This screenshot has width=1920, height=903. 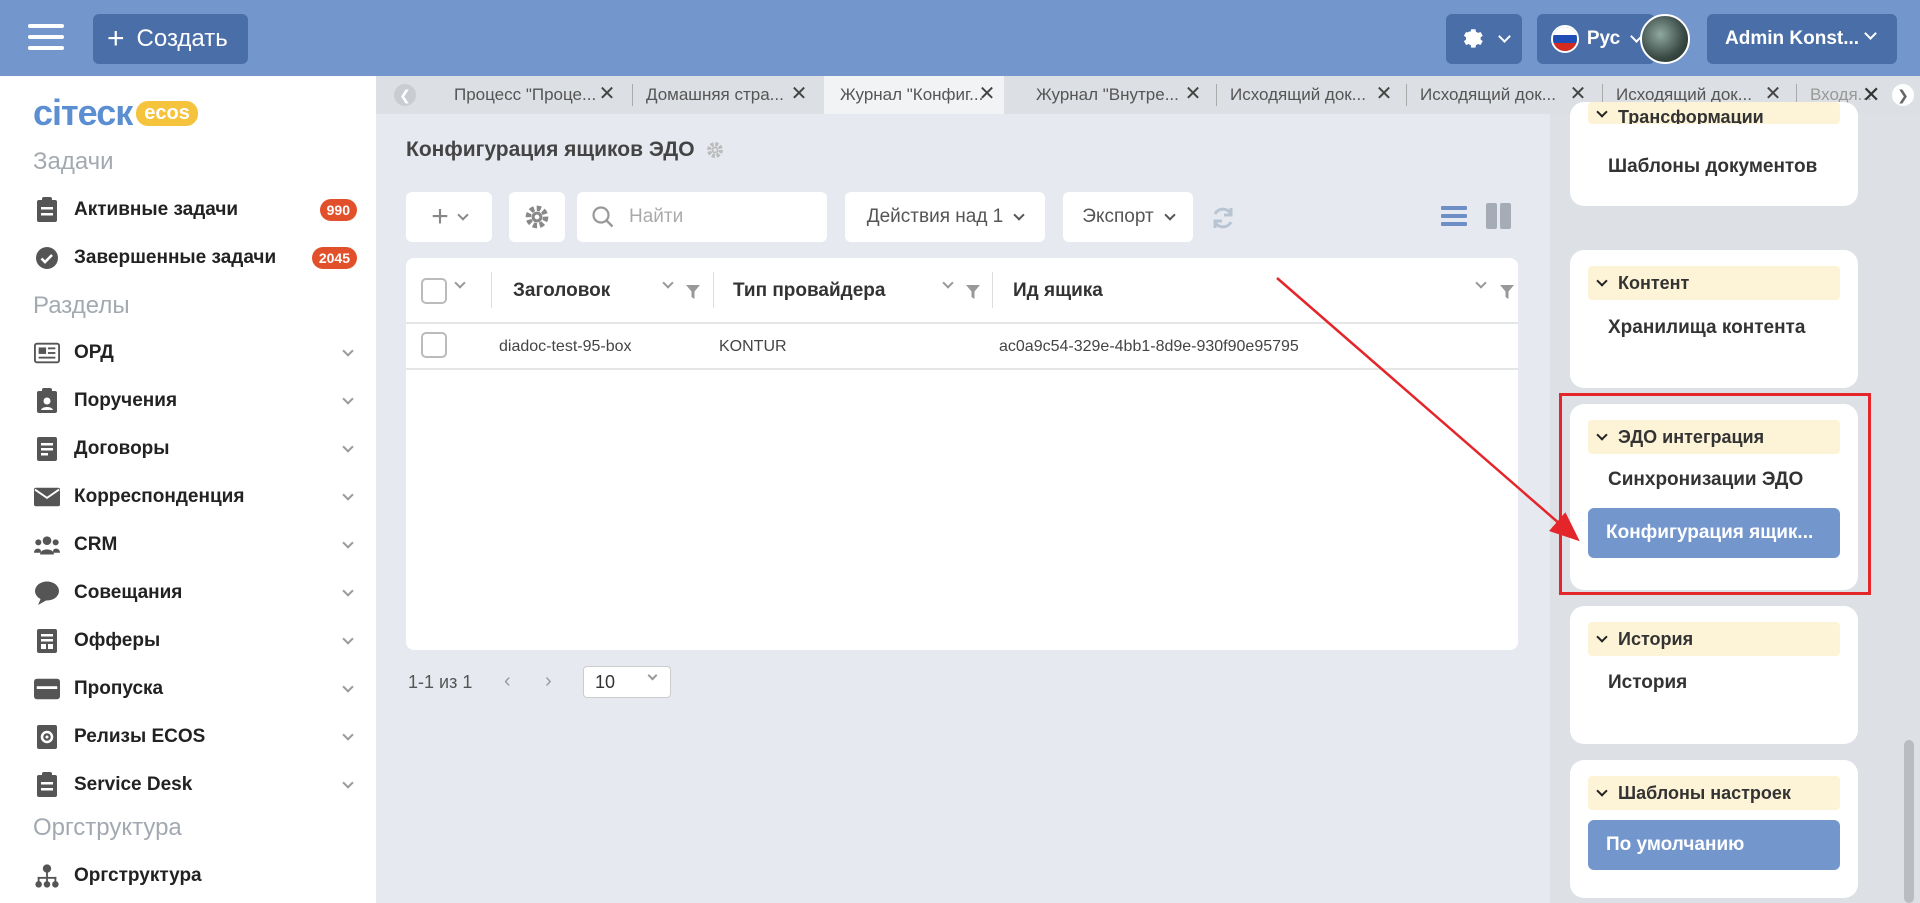 I want to click on row-checkbox, so click(x=434, y=345).